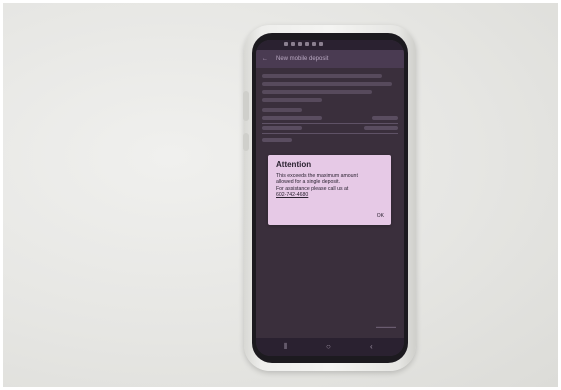 Image resolution: width=561 pixels, height=390 pixels. Describe the element at coordinates (246, 142) in the screenshot. I see `case-bixby-button` at that location.